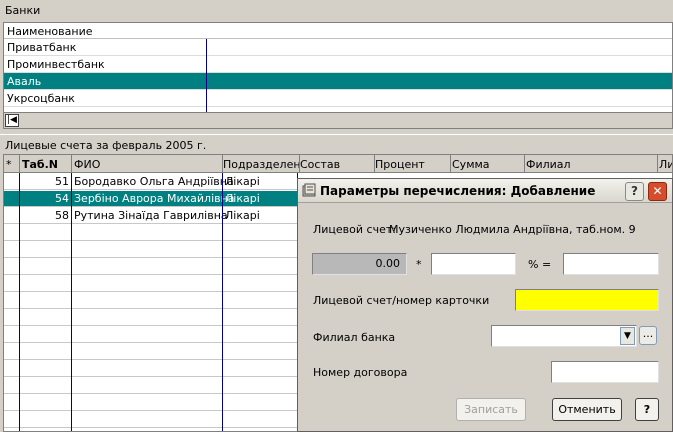 This screenshot has width=673, height=432. Describe the element at coordinates (40, 164) in the screenshot. I see `col-tabn: Таб.N` at that location.